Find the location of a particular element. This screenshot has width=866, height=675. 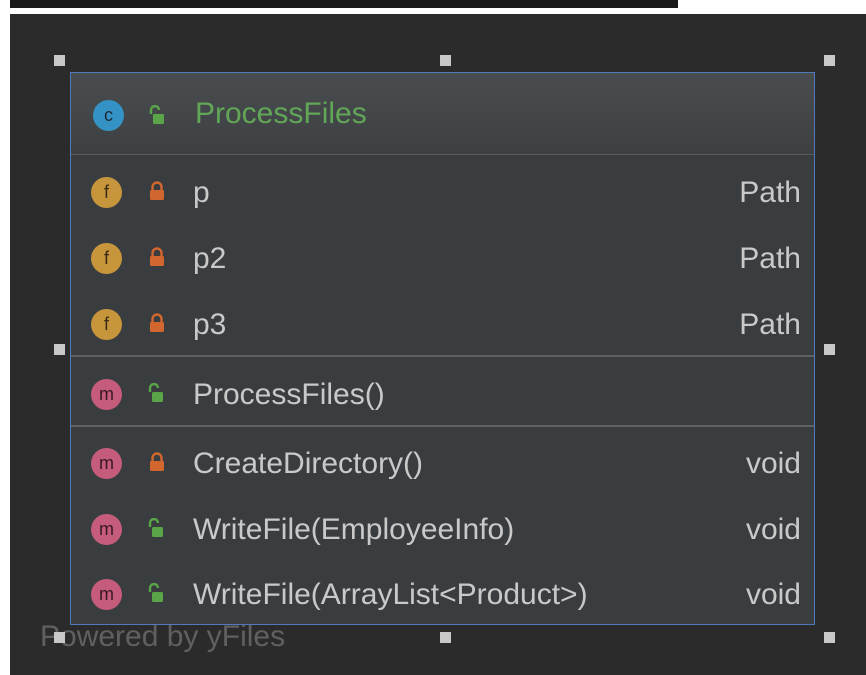

field-name: p3 is located at coordinates (210, 324).